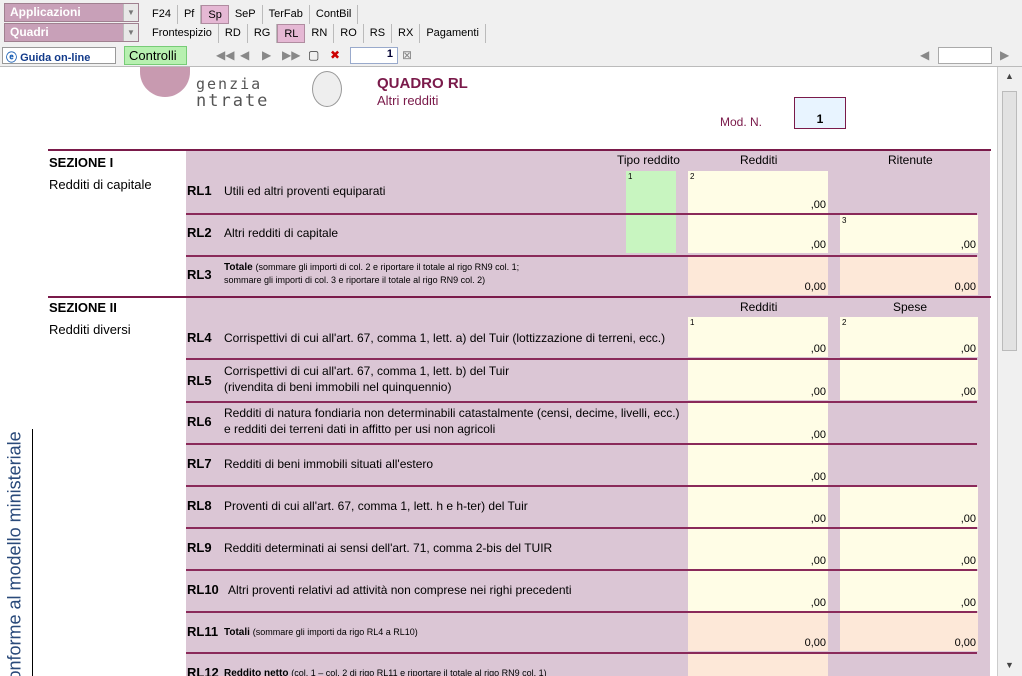 The height and width of the screenshot is (676, 1022). What do you see at coordinates (313, 55) in the screenshot?
I see `new-page-icon: ▢` at bounding box center [313, 55].